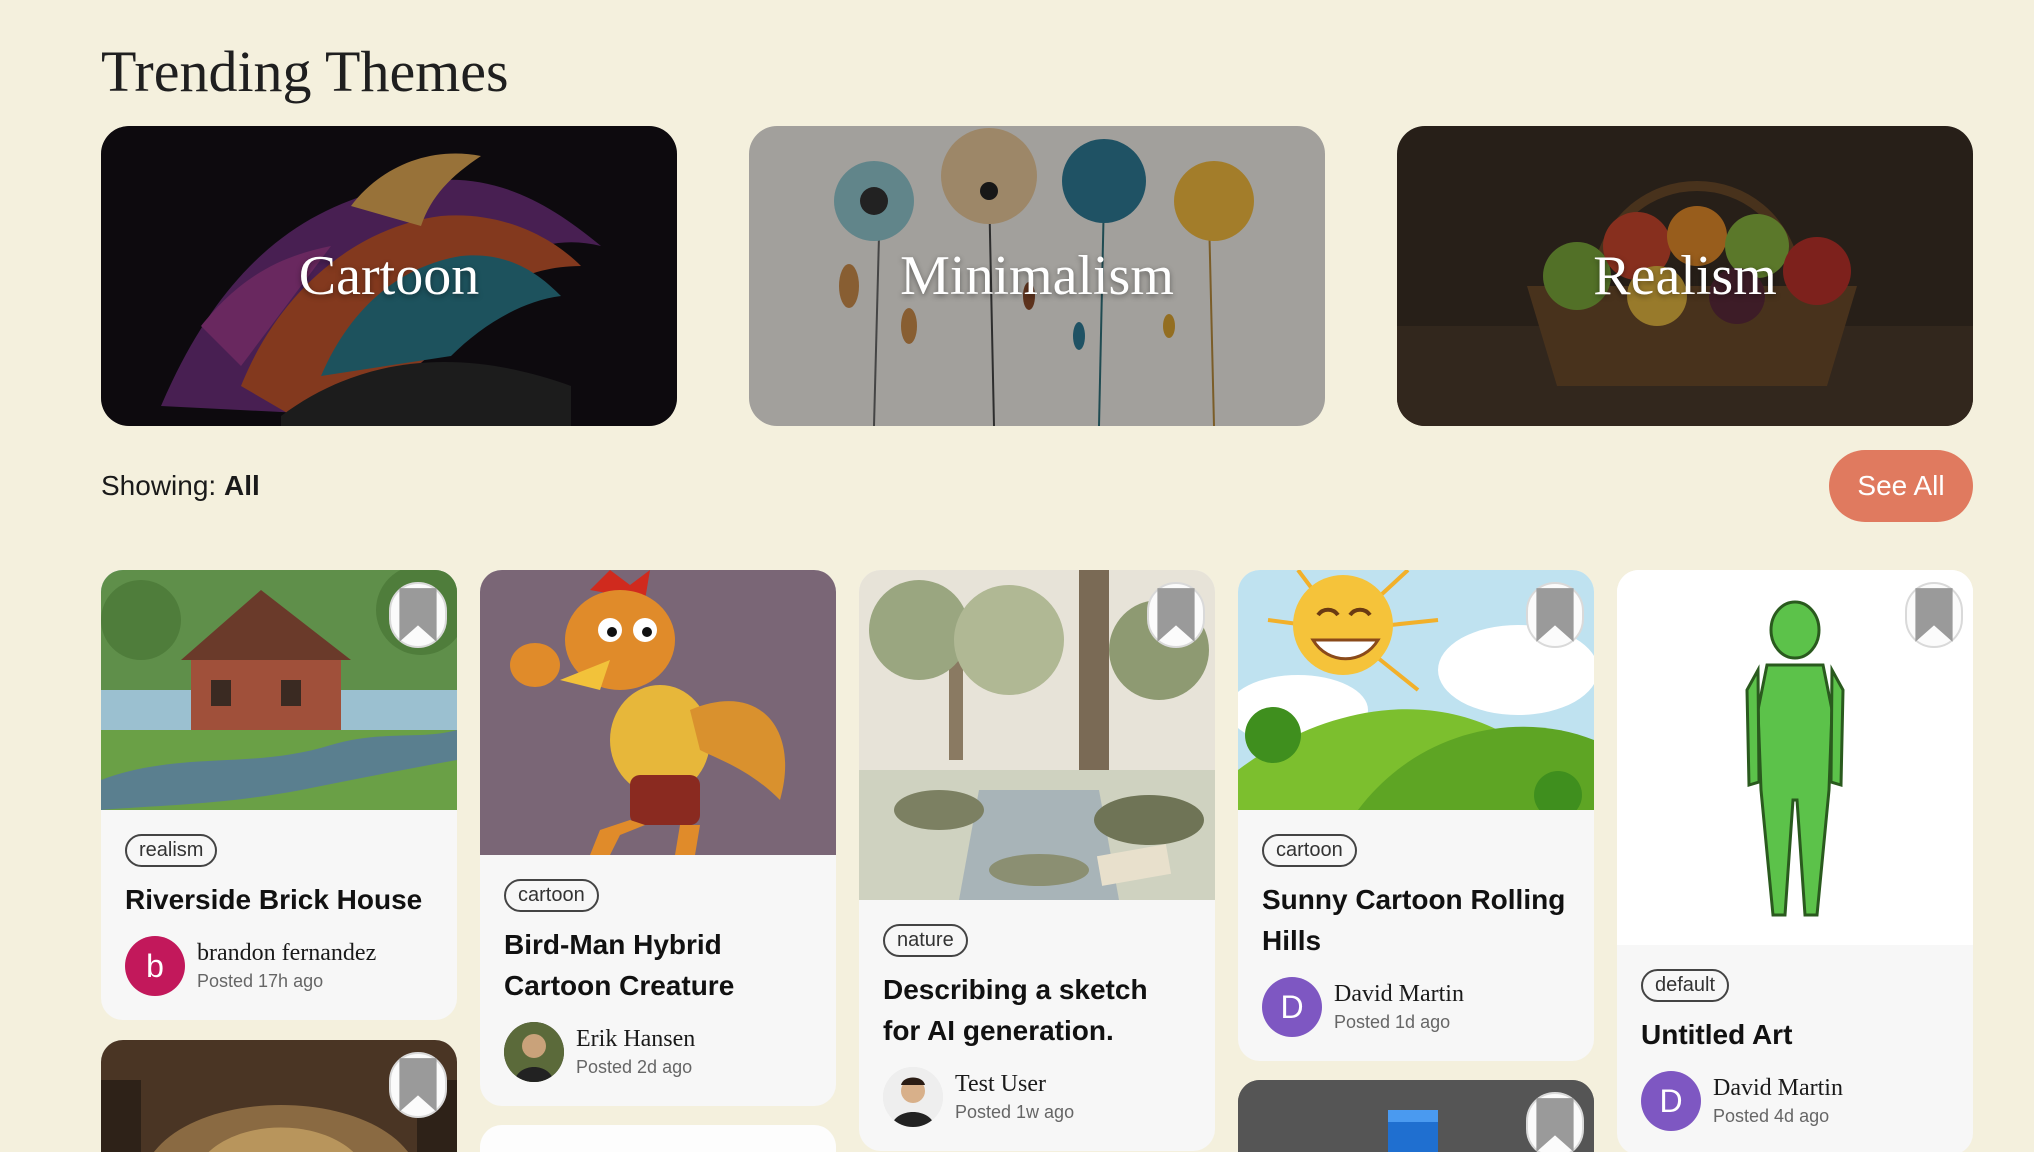 The height and width of the screenshot is (1152, 2034). Describe the element at coordinates (1014, 1084) in the screenshot. I see `author-name: Test User` at that location.